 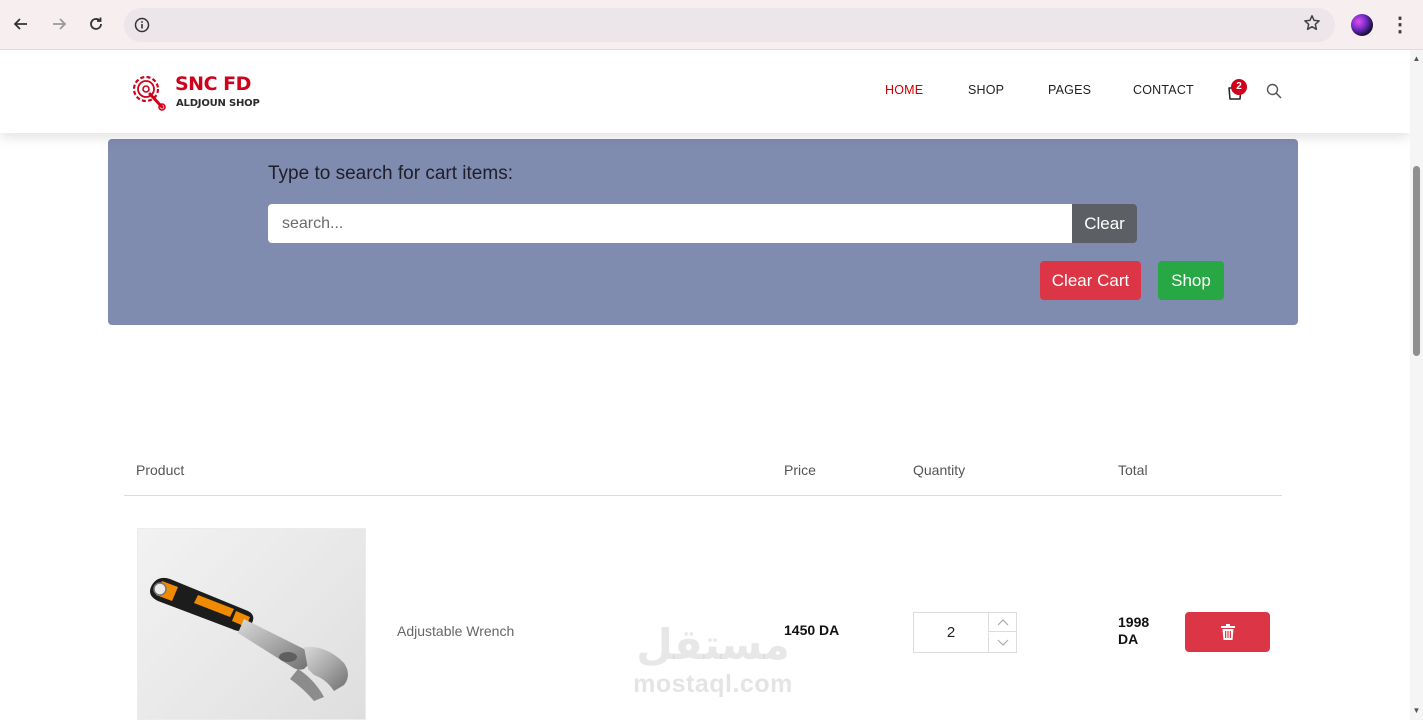 I want to click on quantity-decrease-button, so click(x=1002, y=642).